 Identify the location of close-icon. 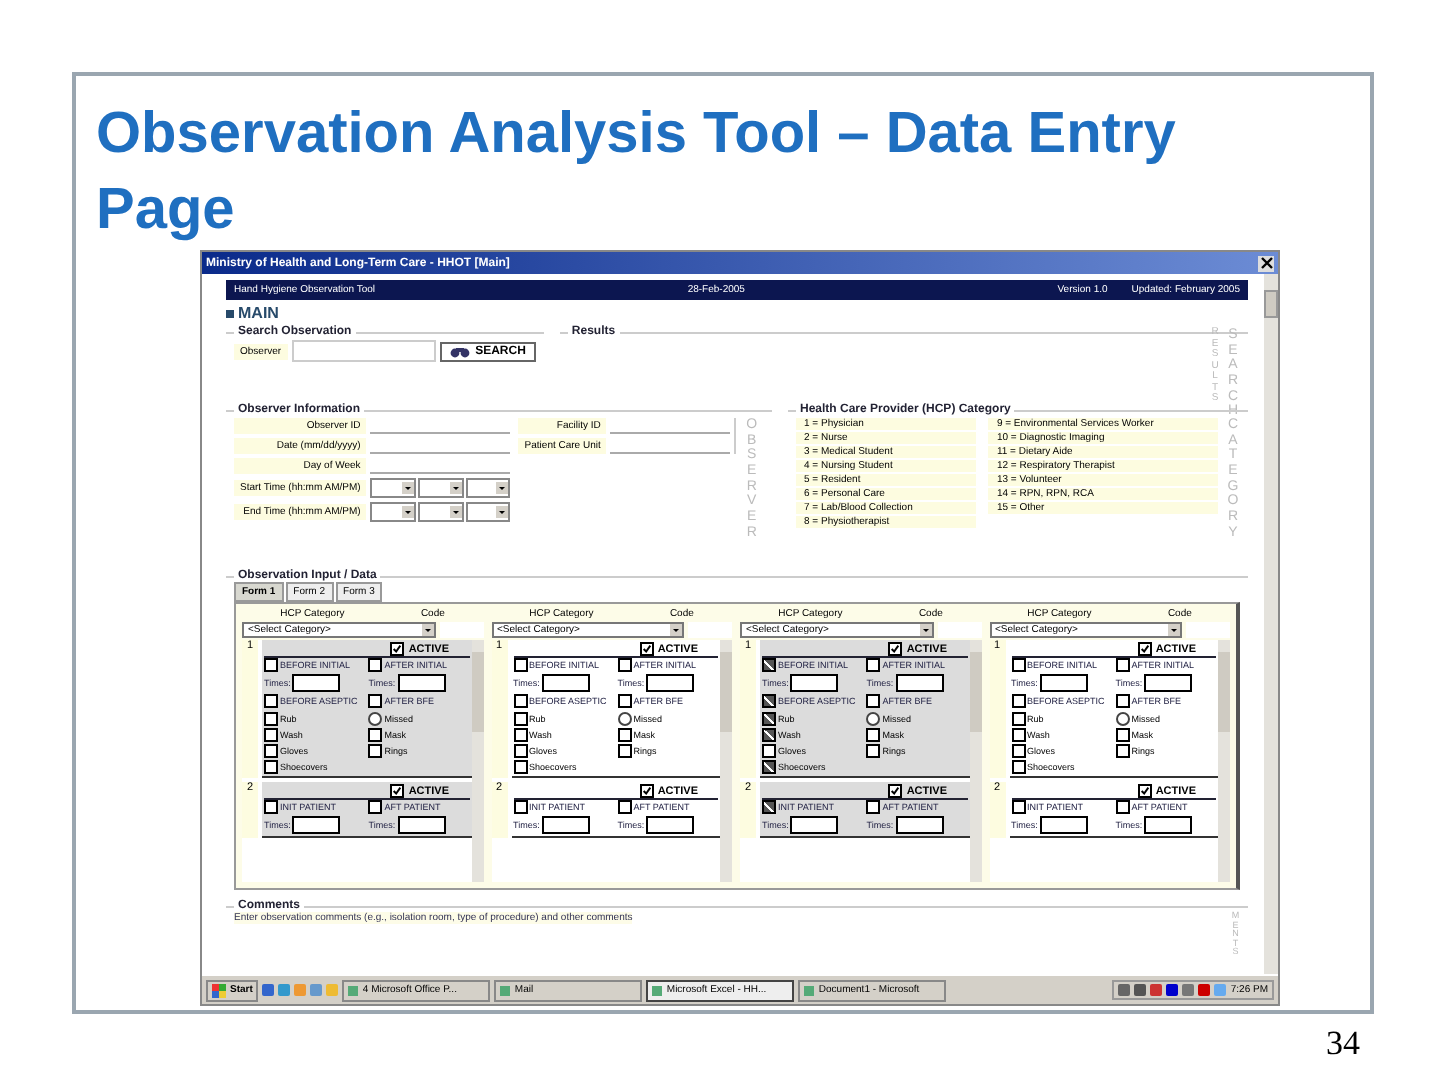
(1266, 263).